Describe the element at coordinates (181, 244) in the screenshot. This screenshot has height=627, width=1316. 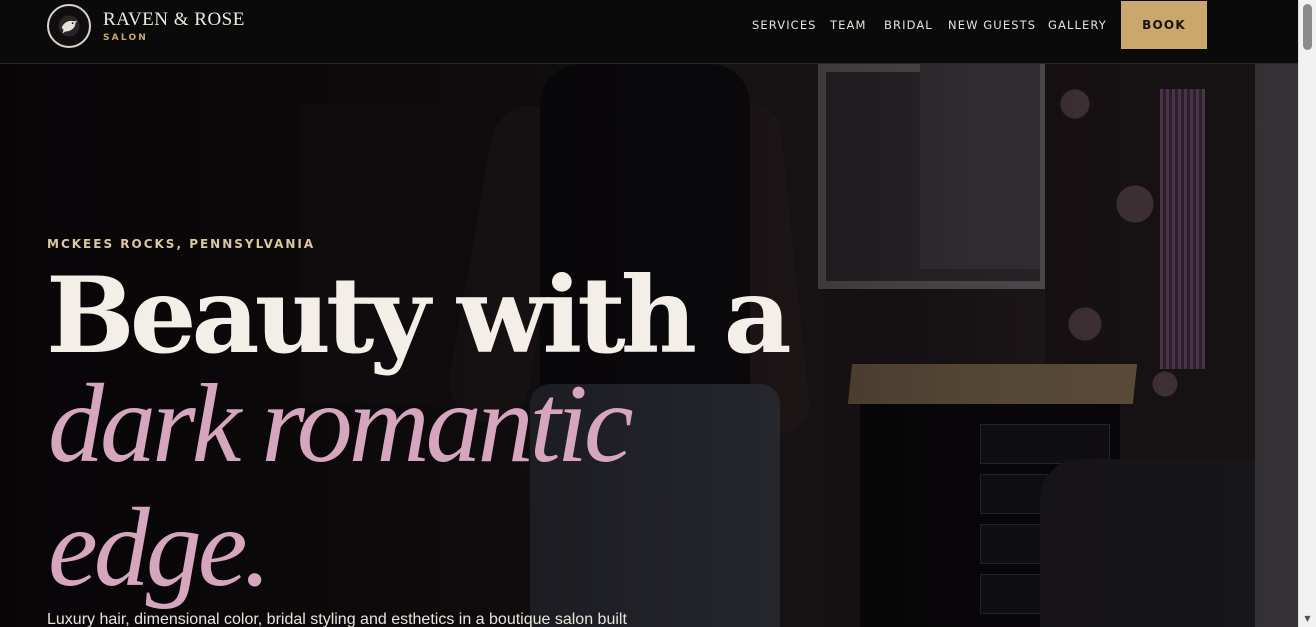
I see `location-eyebrow: MCKEES ROCKS, PENNSYLVANIA` at that location.